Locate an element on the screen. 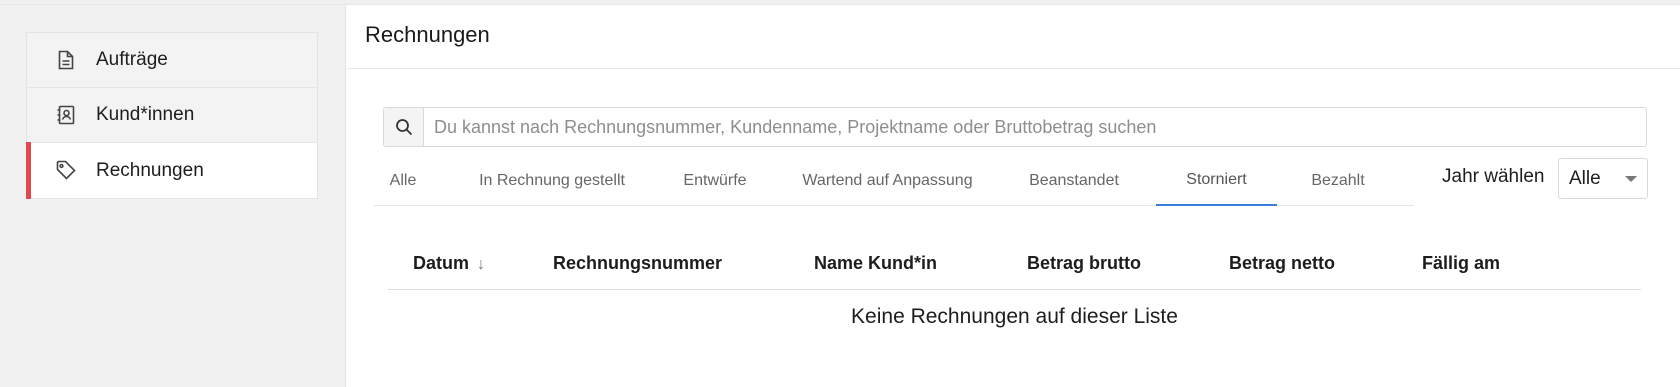 The width and height of the screenshot is (1680, 387). column-header-betrag-netto: Betrag netto is located at coordinates (1282, 263).